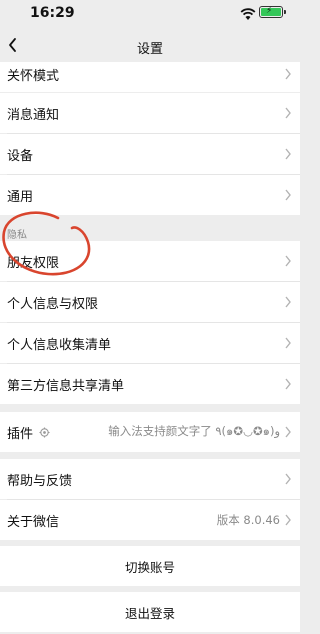 This screenshot has height=634, width=320. I want to click on list-item-about-wechat: 关于微信 版本 8.0.46, so click(150, 520).